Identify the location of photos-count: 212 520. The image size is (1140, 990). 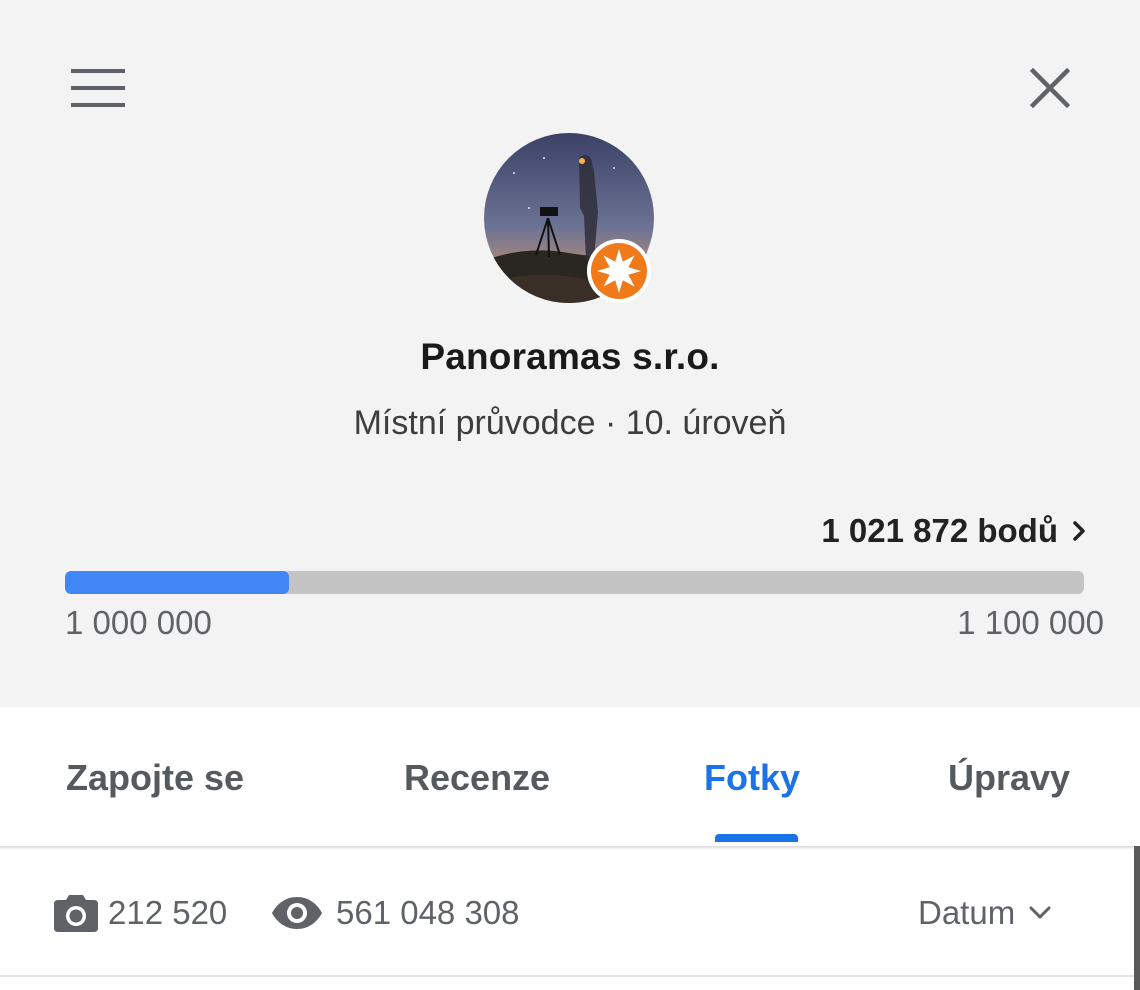
(168, 912).